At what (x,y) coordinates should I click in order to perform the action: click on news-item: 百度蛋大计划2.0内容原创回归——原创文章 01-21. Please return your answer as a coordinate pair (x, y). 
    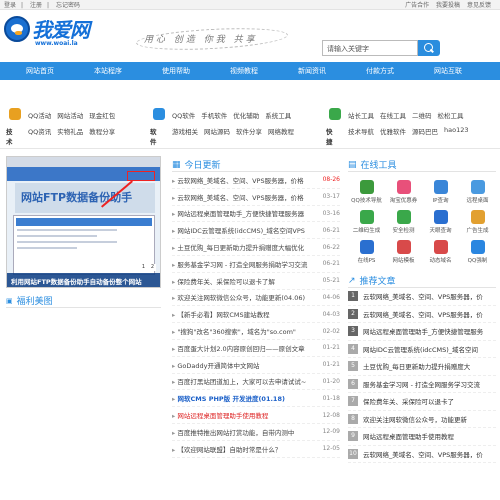
    Looking at the image, I should click on (256, 348).